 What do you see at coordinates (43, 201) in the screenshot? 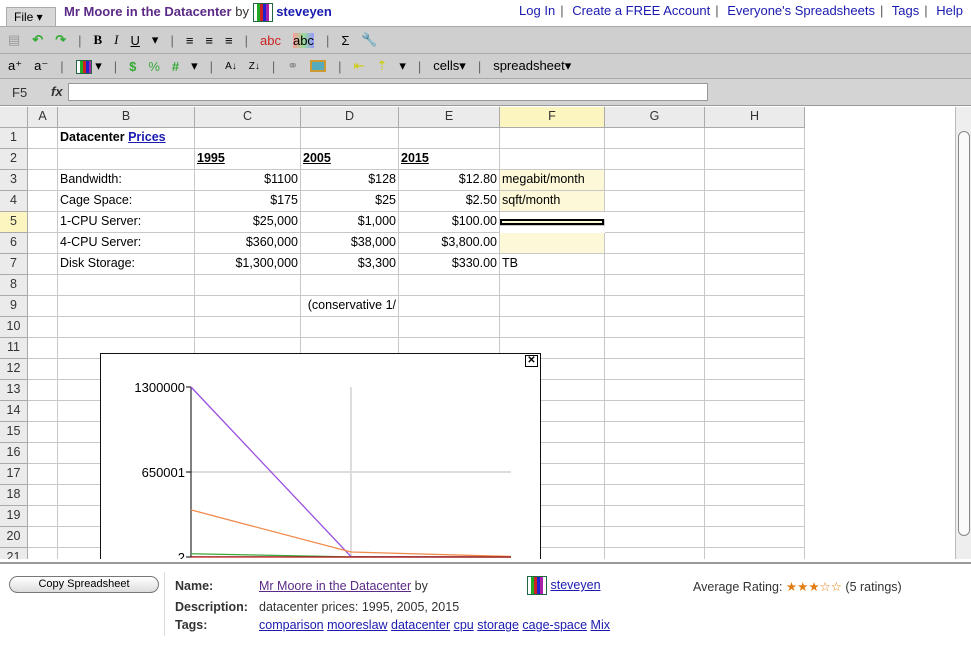
I see `cell-a4` at bounding box center [43, 201].